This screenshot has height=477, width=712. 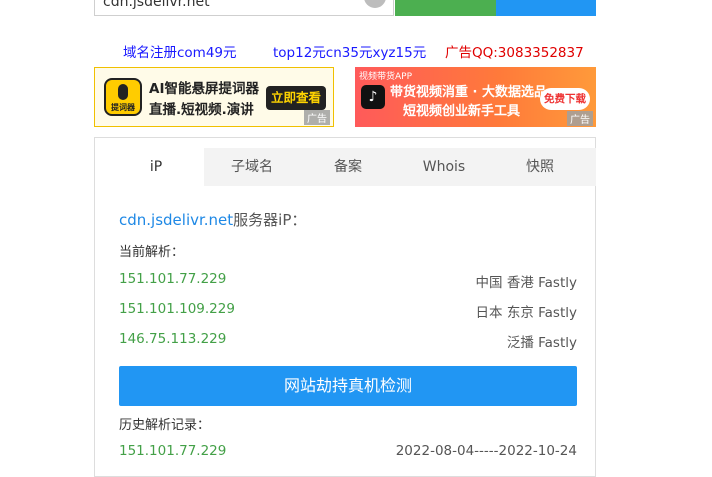 I want to click on ip-row: 151.101.77.229 中国 香港 Fastly, so click(x=348, y=281).